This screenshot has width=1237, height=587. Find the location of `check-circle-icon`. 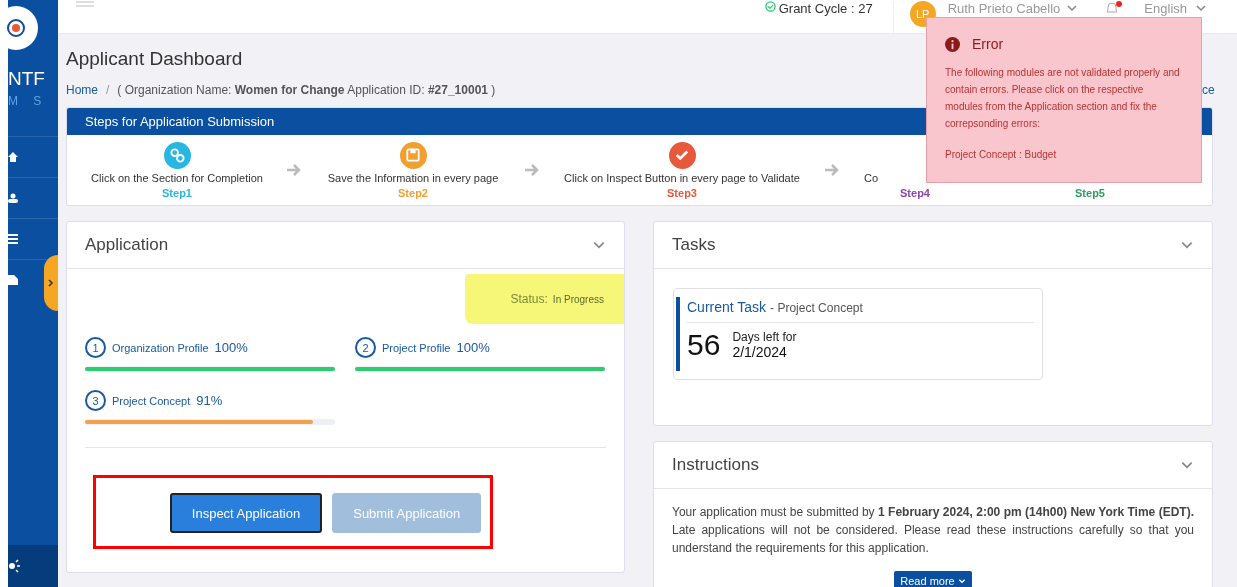

check-circle-icon is located at coordinates (770, 6).